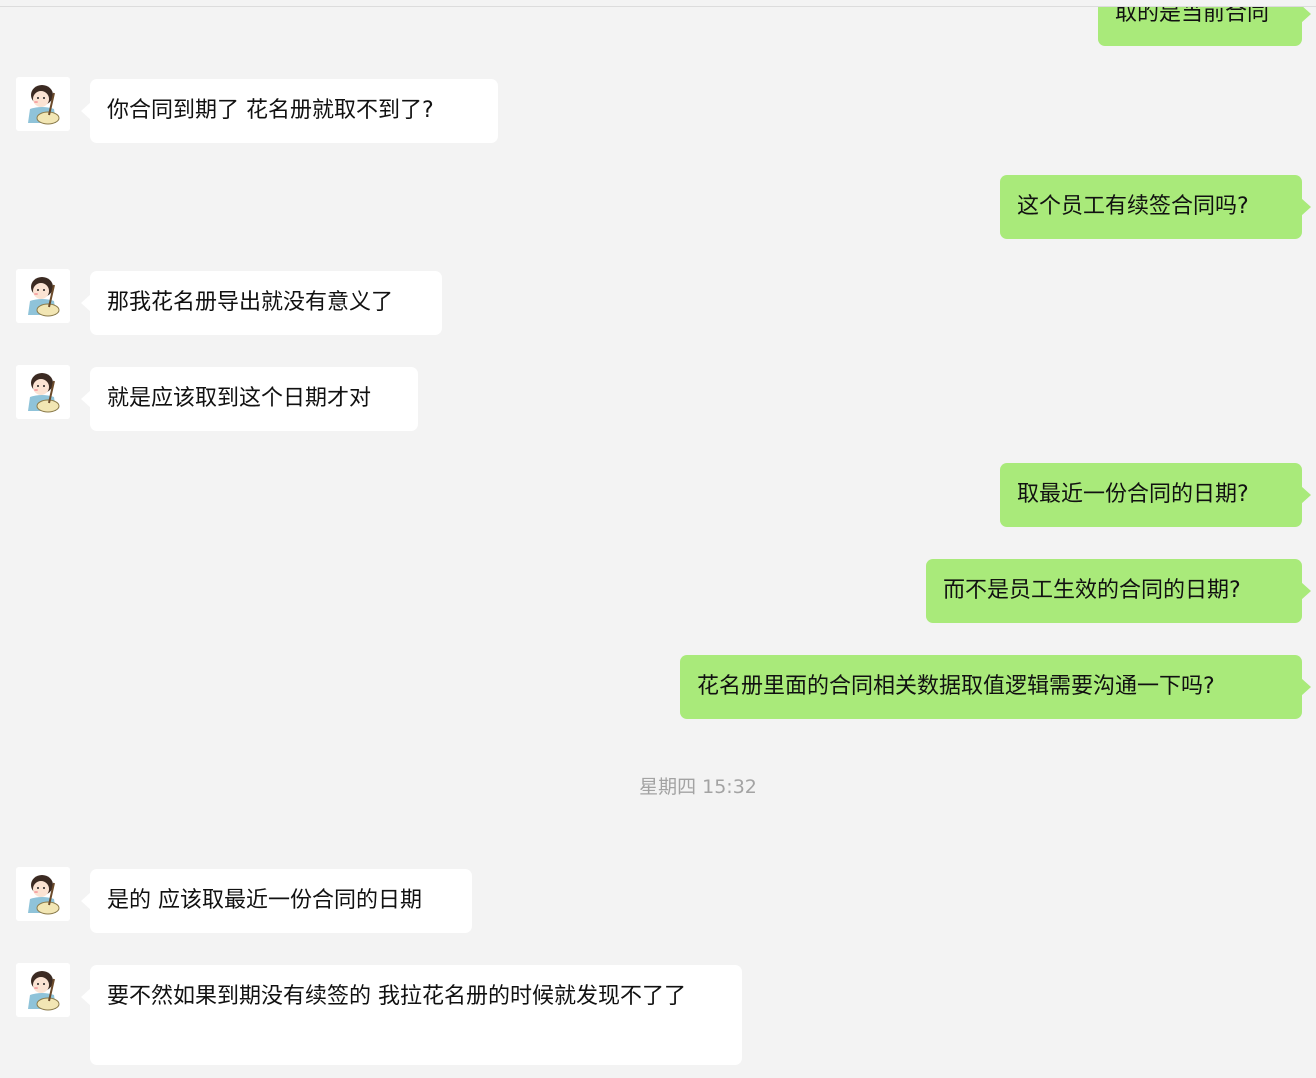  I want to click on message-text: 那我花名册导出就没有意义了, so click(250, 302).